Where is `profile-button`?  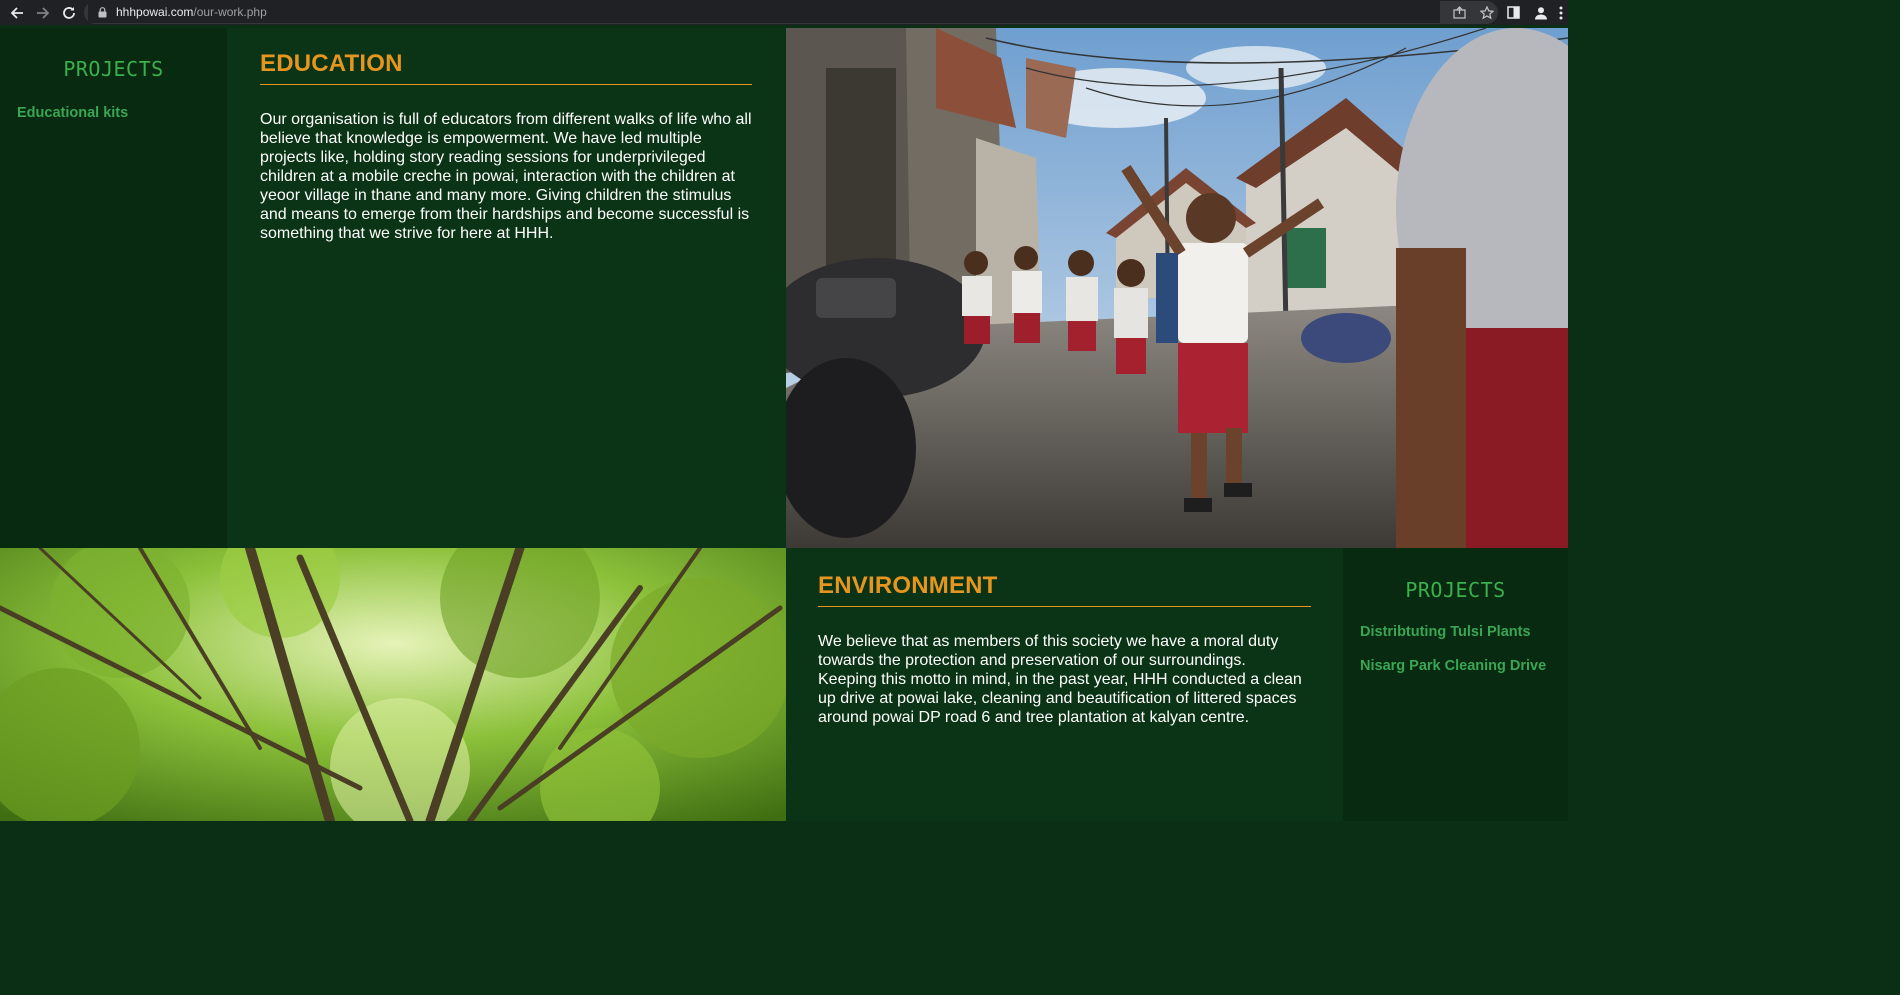
profile-button is located at coordinates (1540, 12).